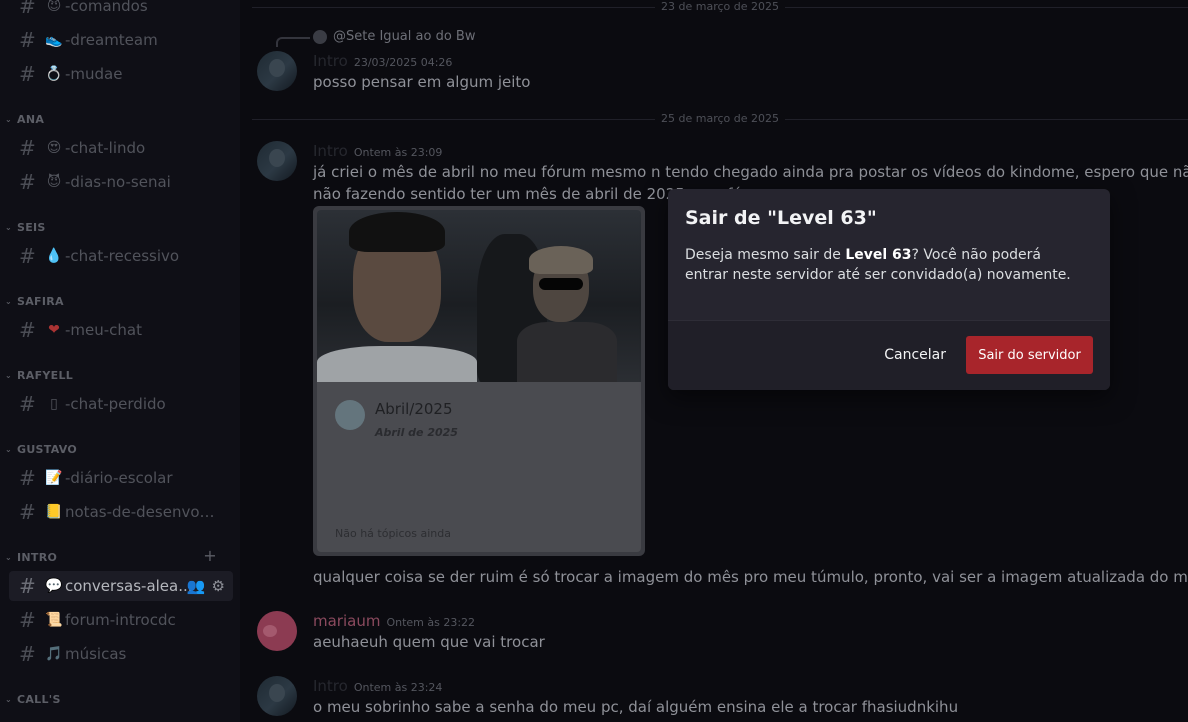 The height and width of the screenshot is (722, 1188). I want to click on channel-name: -chat-lindo, so click(105, 148).